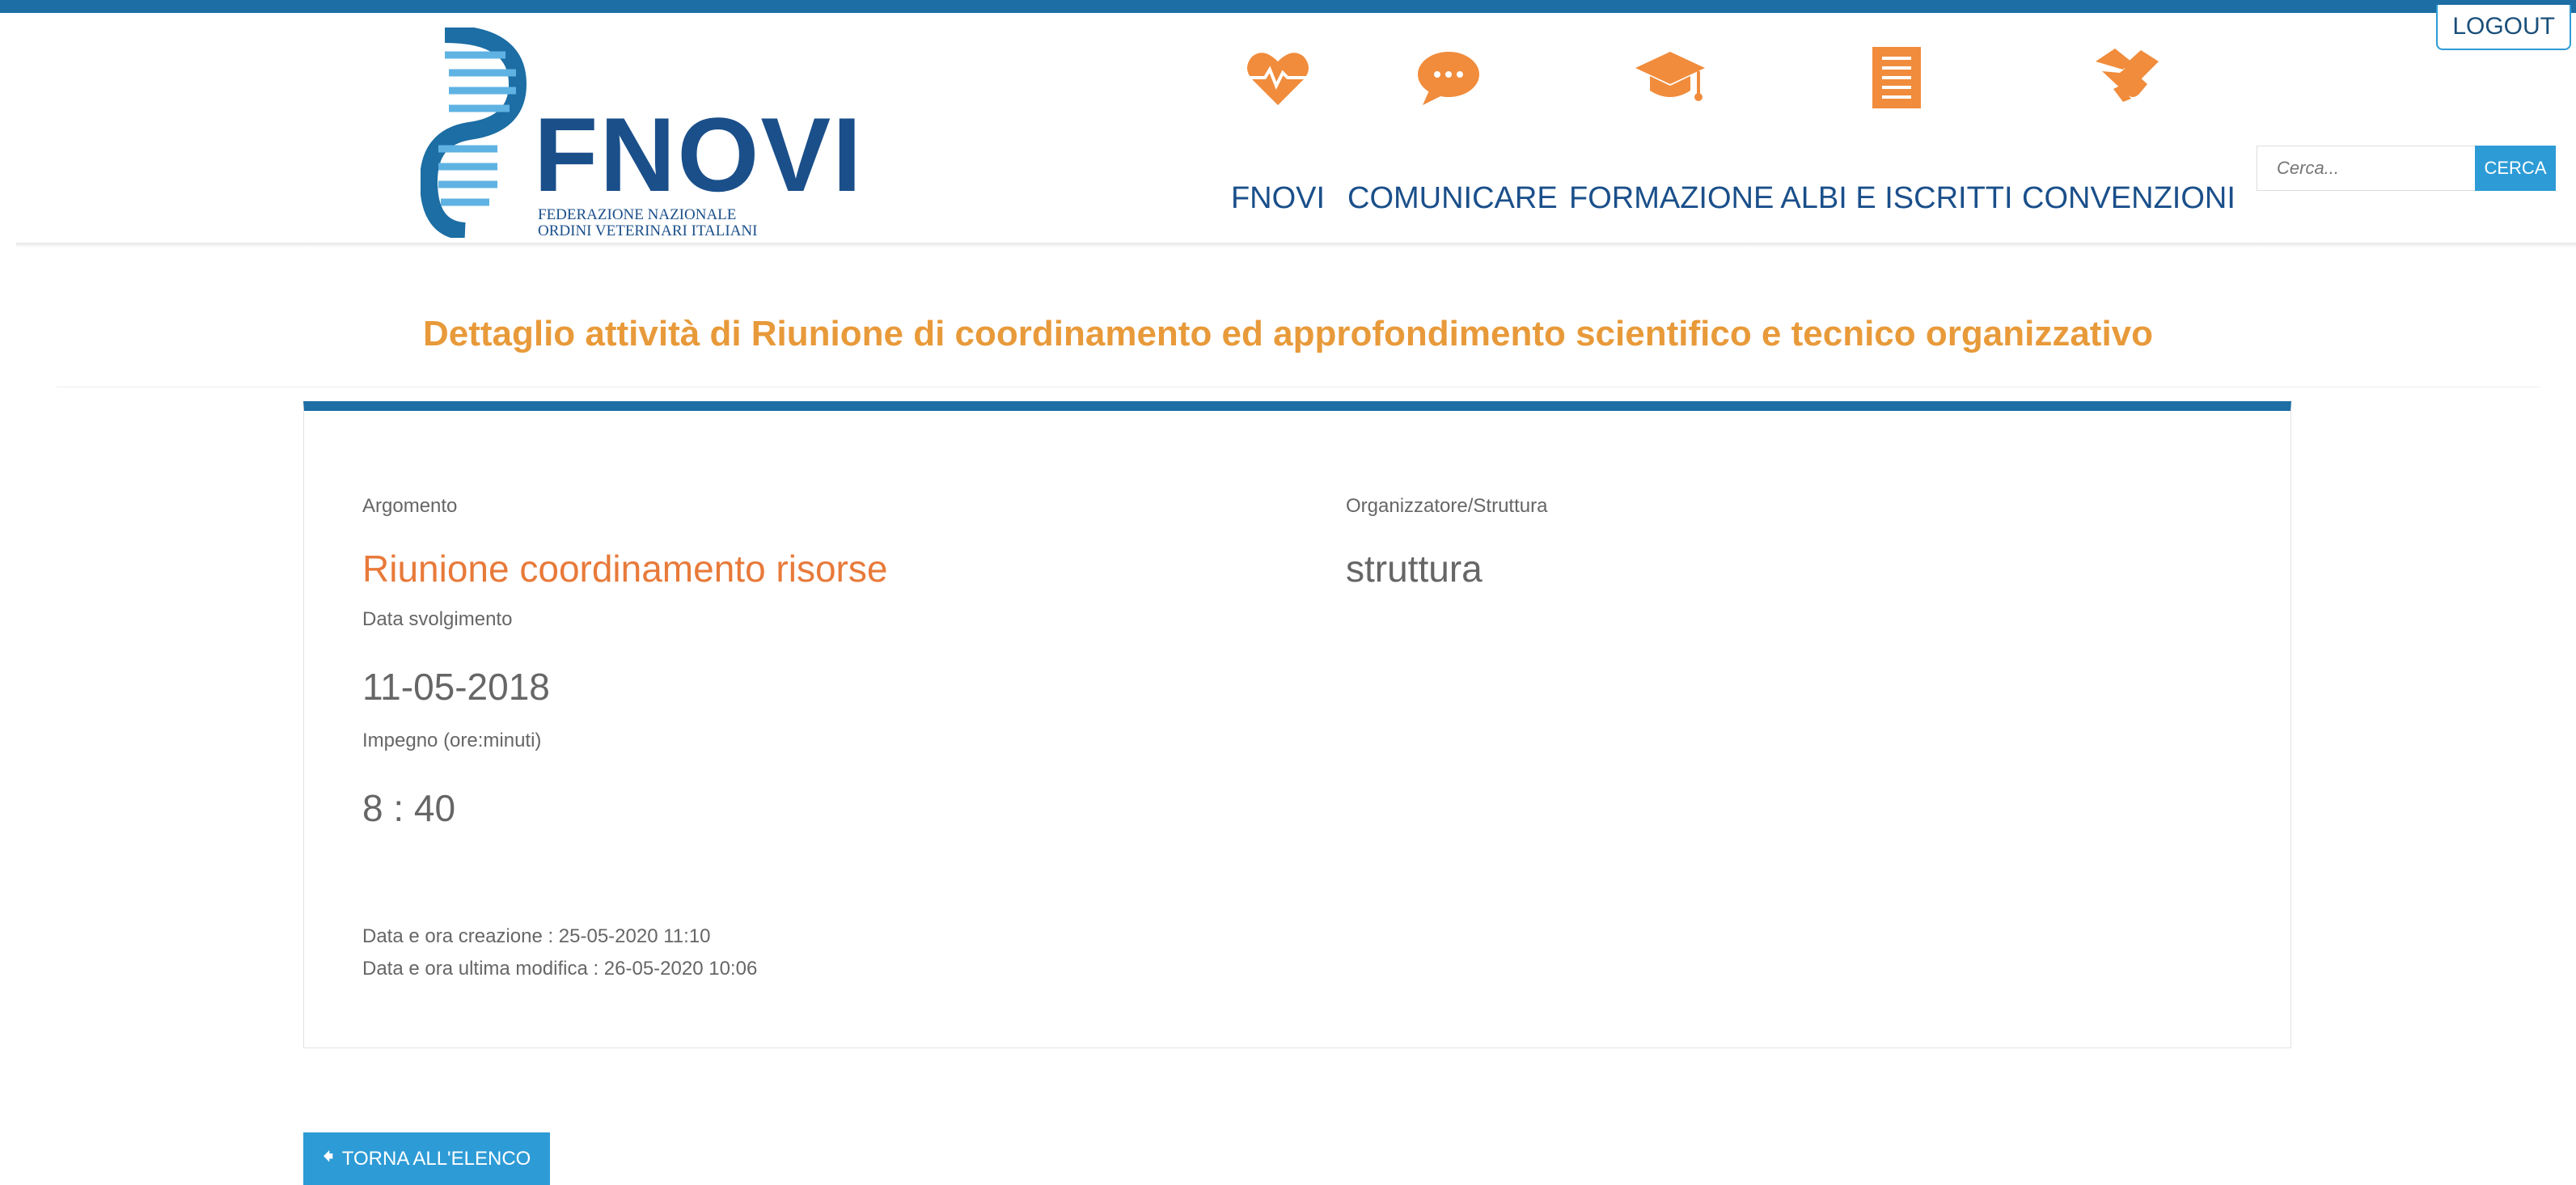 Image resolution: width=2576 pixels, height=1185 pixels. I want to click on top-accent-bar, so click(1288, 6).